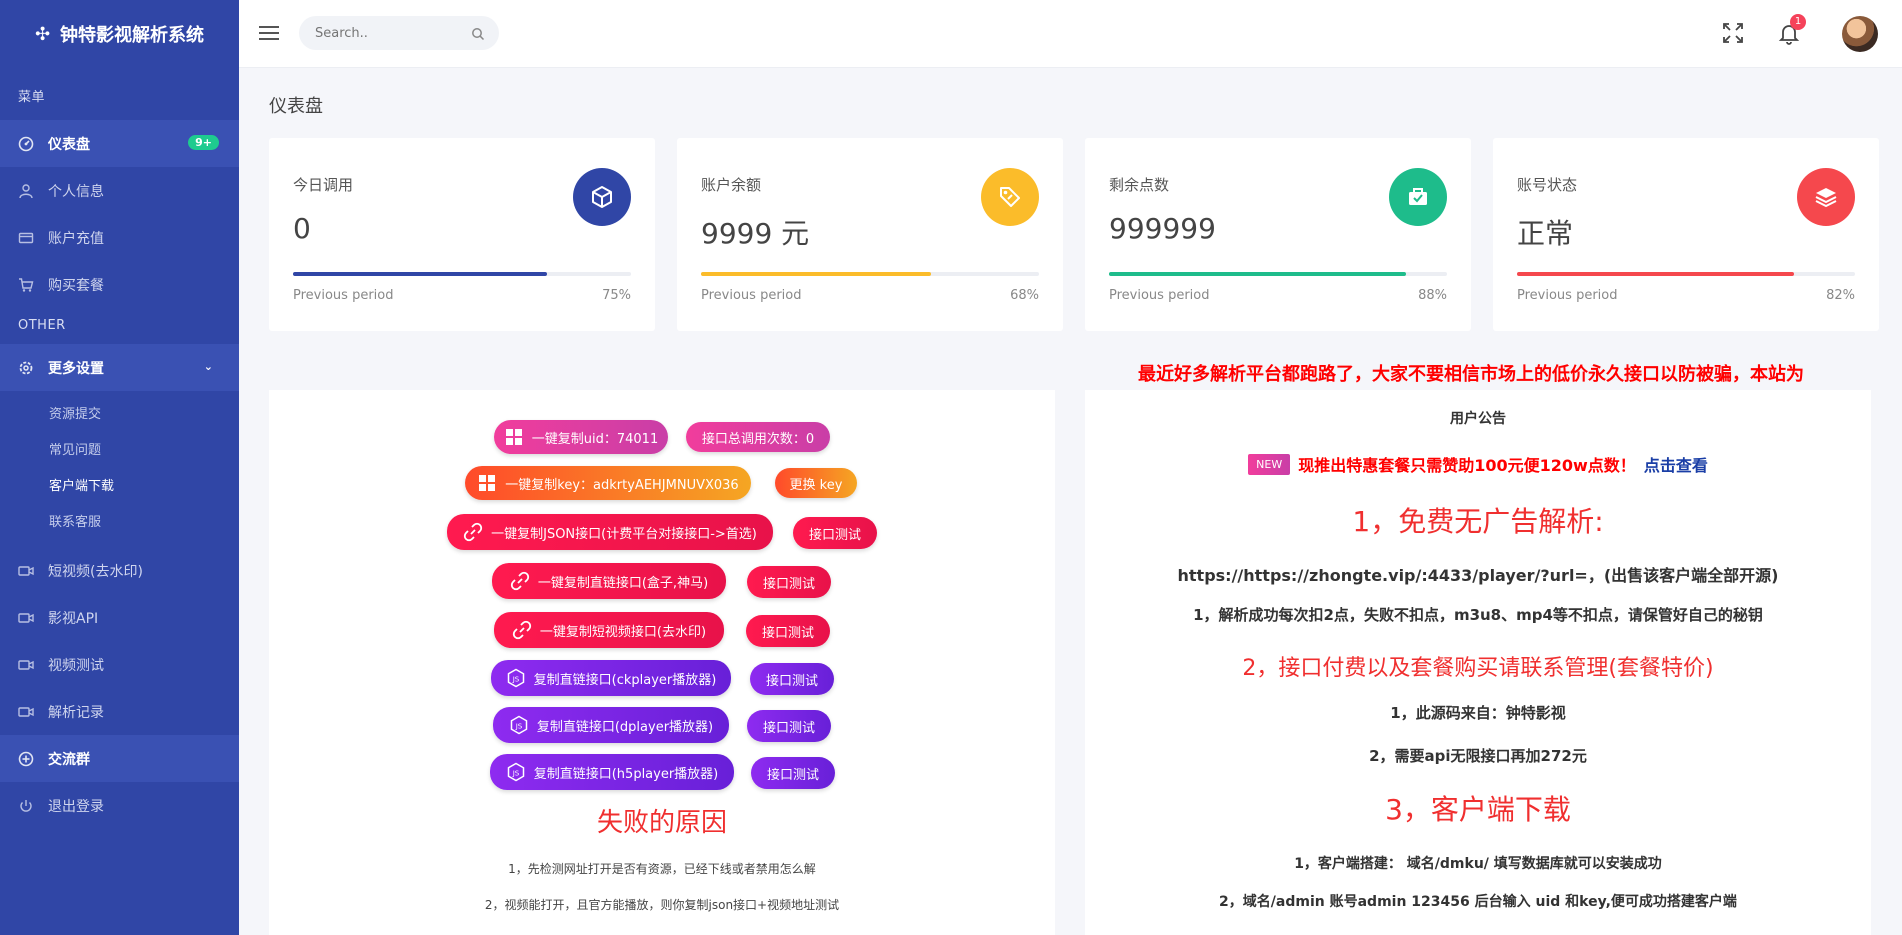  Describe the element at coordinates (625, 727) in the screenshot. I see `button-label: 复制直链接口(dplayer播放器)` at that location.